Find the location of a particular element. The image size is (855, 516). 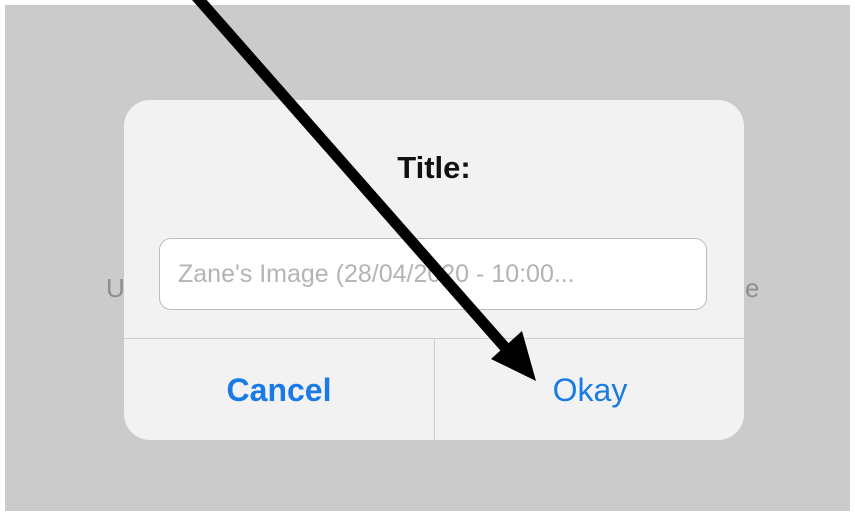

background-text-left: U is located at coordinates (115, 288).